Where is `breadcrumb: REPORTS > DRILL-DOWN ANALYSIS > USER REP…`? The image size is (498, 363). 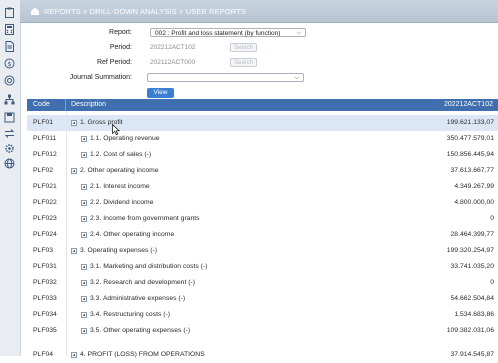 breadcrumb: REPORTS > DRILL-DOWN ANALYSIS > USER REP… is located at coordinates (145, 11).